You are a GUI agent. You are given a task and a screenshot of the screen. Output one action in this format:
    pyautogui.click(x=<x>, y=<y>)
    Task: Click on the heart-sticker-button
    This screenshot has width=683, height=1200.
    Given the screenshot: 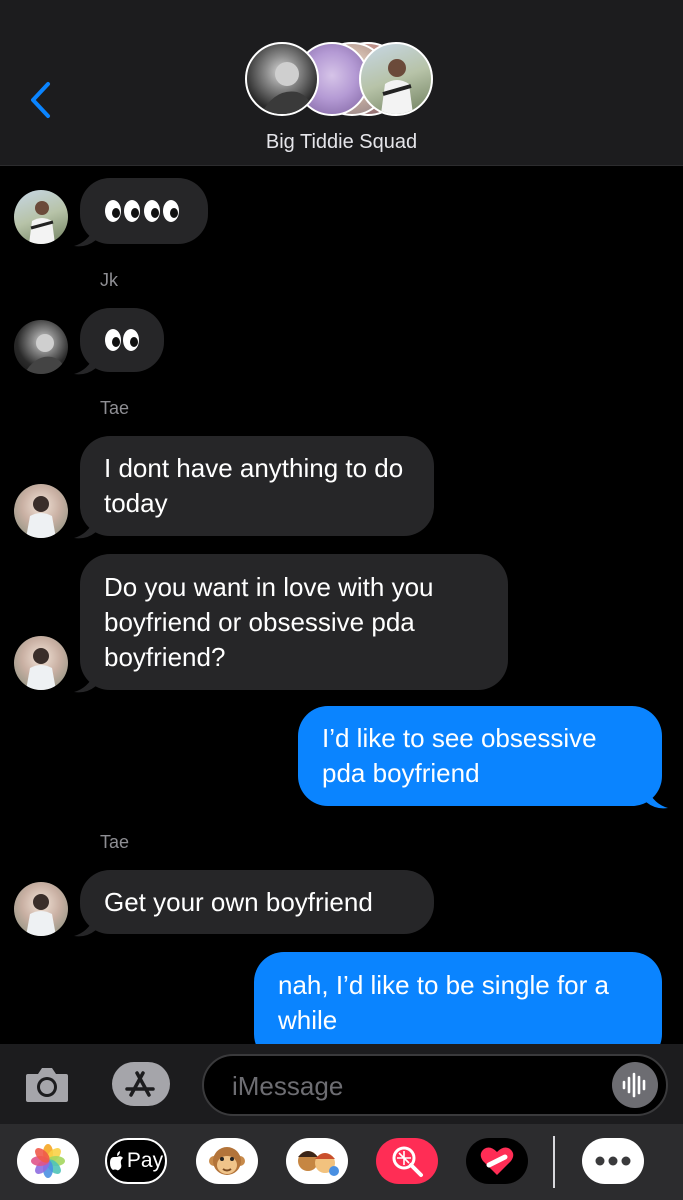 What is the action you would take?
    pyautogui.click(x=497, y=1161)
    